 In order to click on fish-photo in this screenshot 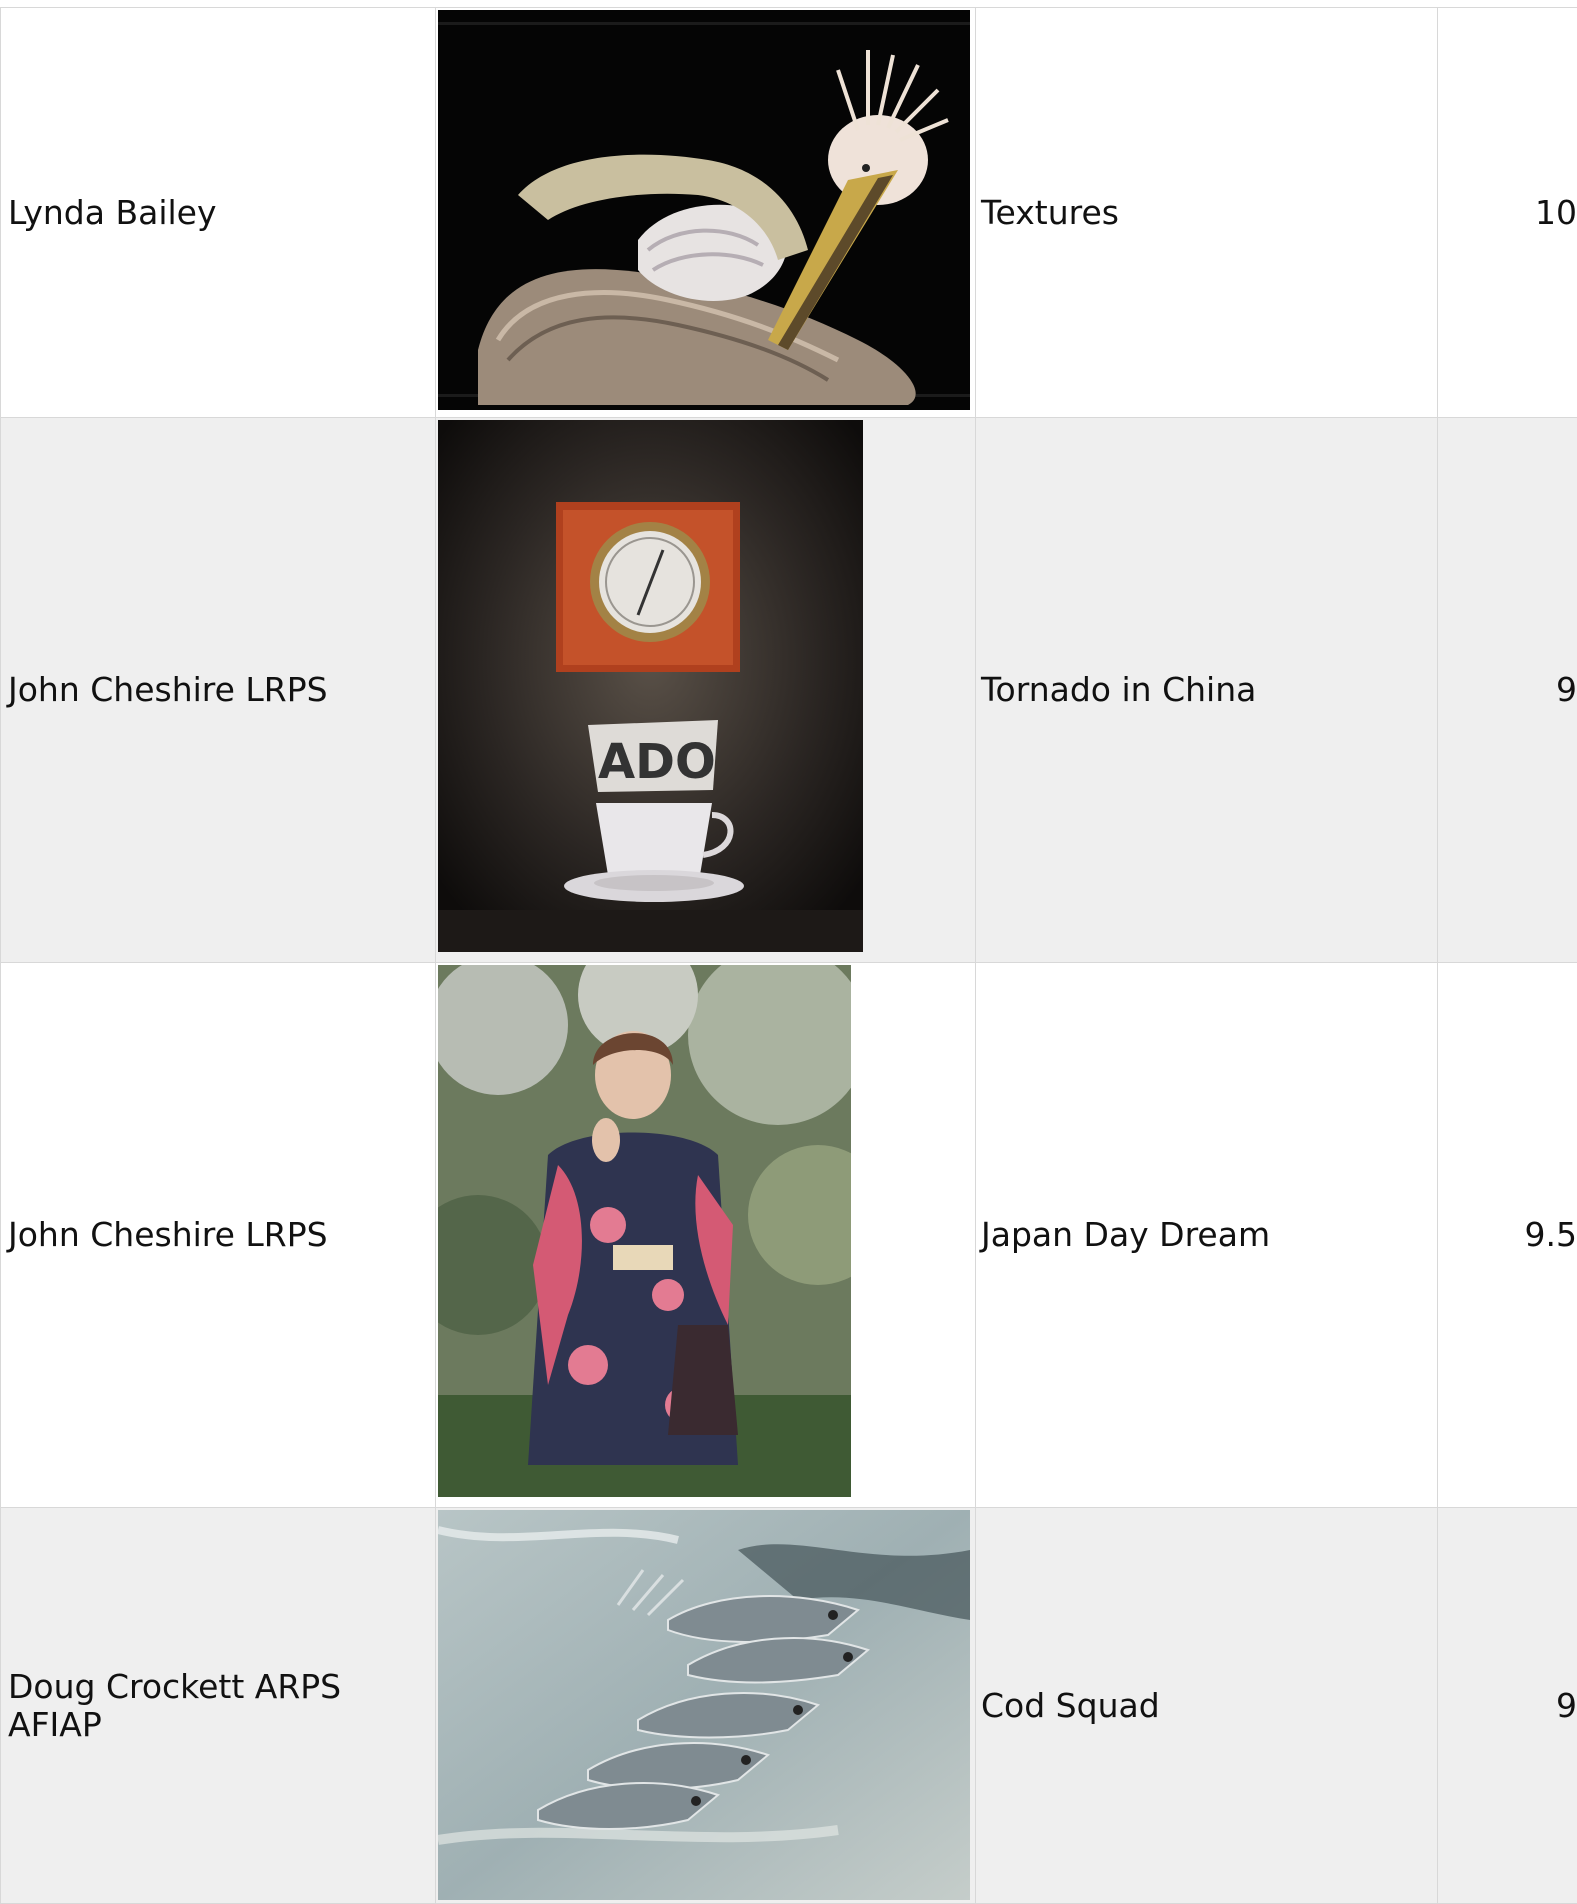, I will do `click(704, 1705)`.